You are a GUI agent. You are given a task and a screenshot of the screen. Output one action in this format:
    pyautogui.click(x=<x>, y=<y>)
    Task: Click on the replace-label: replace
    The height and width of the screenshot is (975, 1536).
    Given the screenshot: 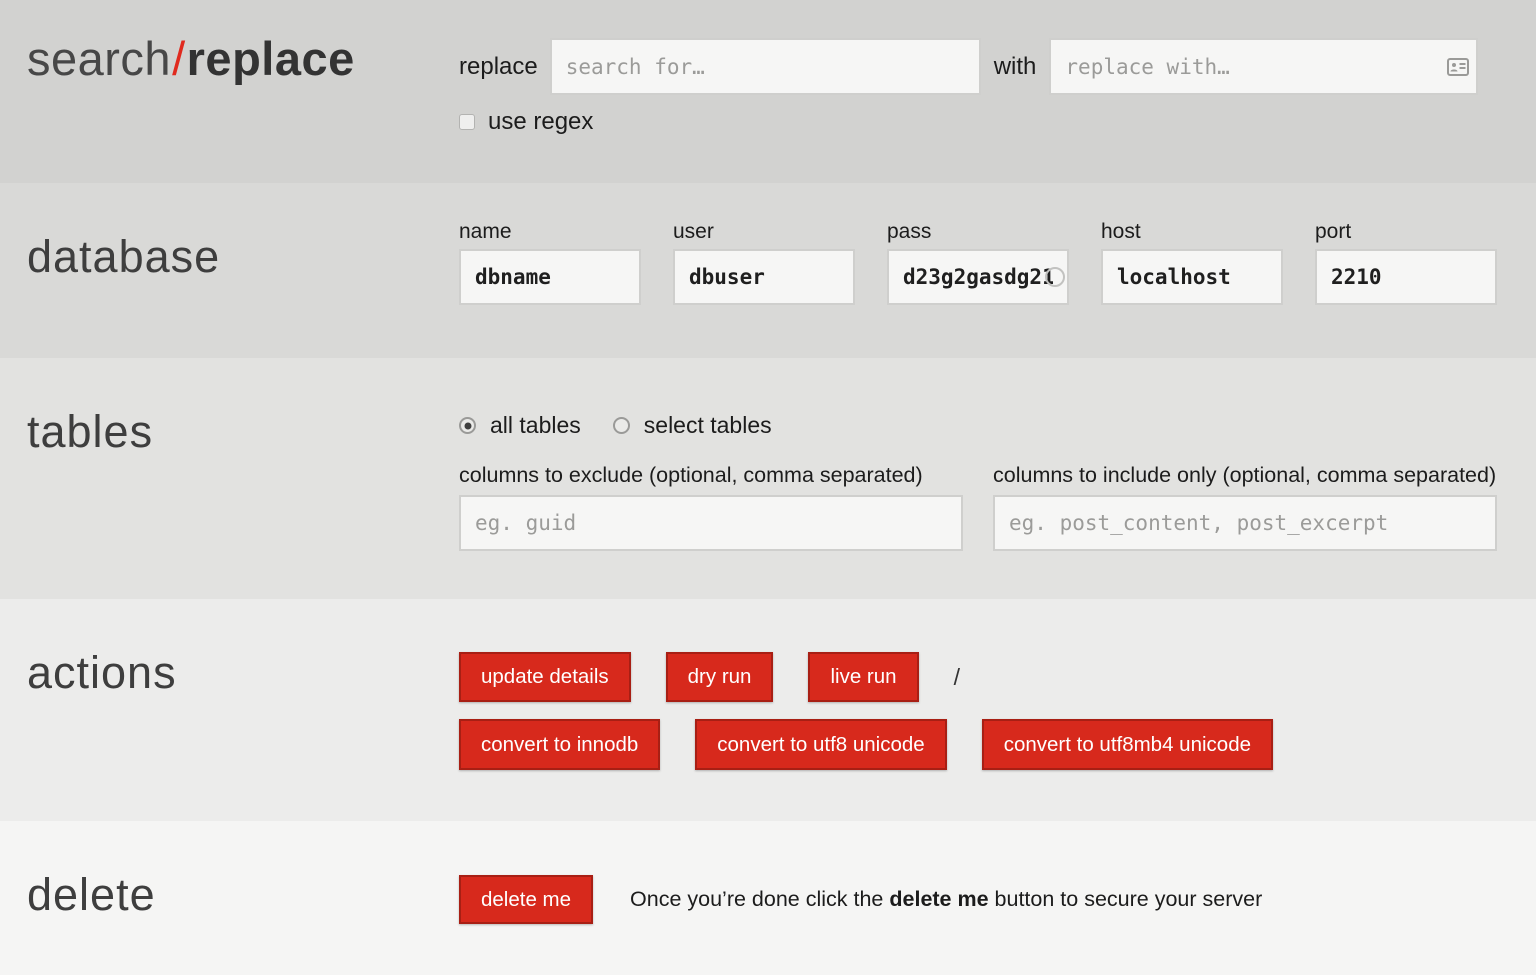 What is the action you would take?
    pyautogui.click(x=498, y=66)
    